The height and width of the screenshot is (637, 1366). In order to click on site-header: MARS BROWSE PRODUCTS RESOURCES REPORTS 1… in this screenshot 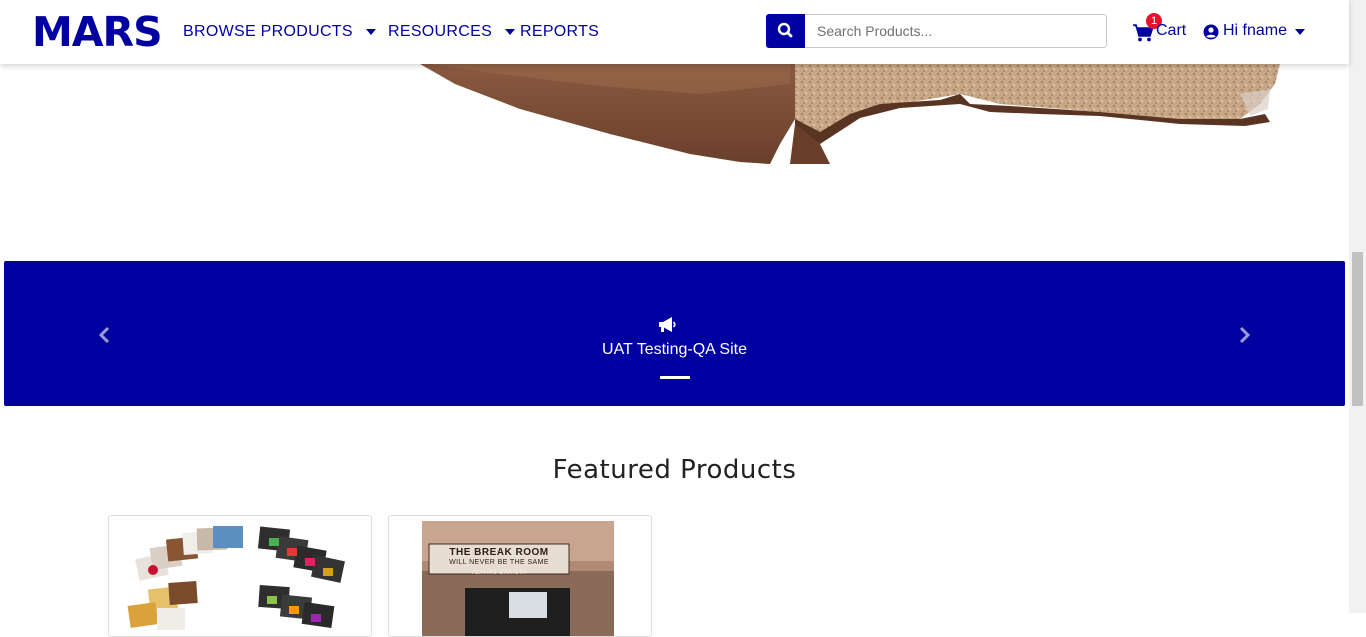, I will do `click(674, 32)`.